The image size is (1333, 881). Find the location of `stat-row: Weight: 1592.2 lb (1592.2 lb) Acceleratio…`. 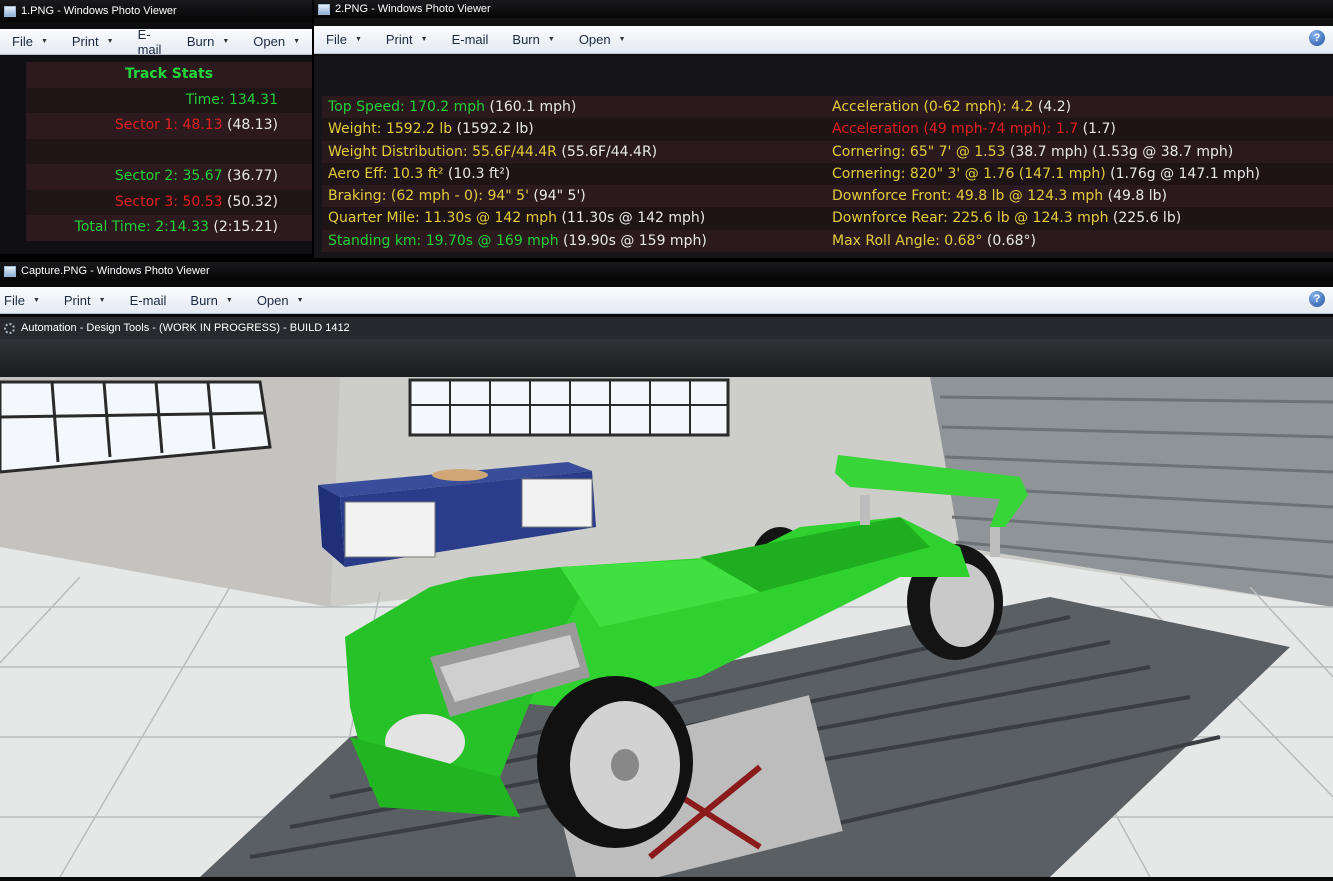

stat-row: Weight: 1592.2 lb (1592.2 lb) Acceleratio… is located at coordinates (827, 129).